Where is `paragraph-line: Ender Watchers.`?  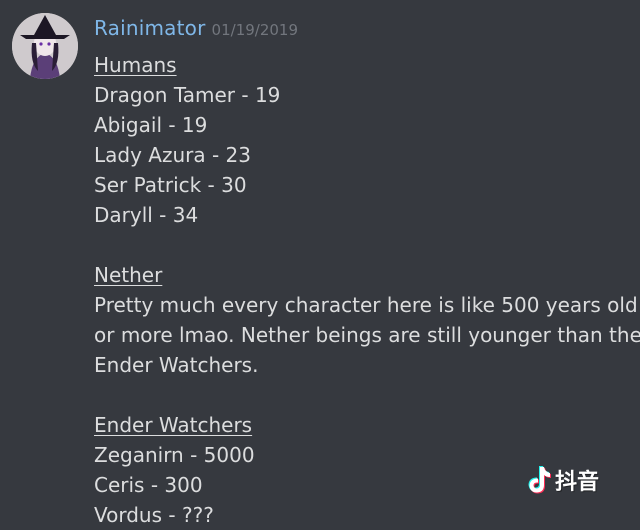 paragraph-line: Ender Watchers. is located at coordinates (176, 365).